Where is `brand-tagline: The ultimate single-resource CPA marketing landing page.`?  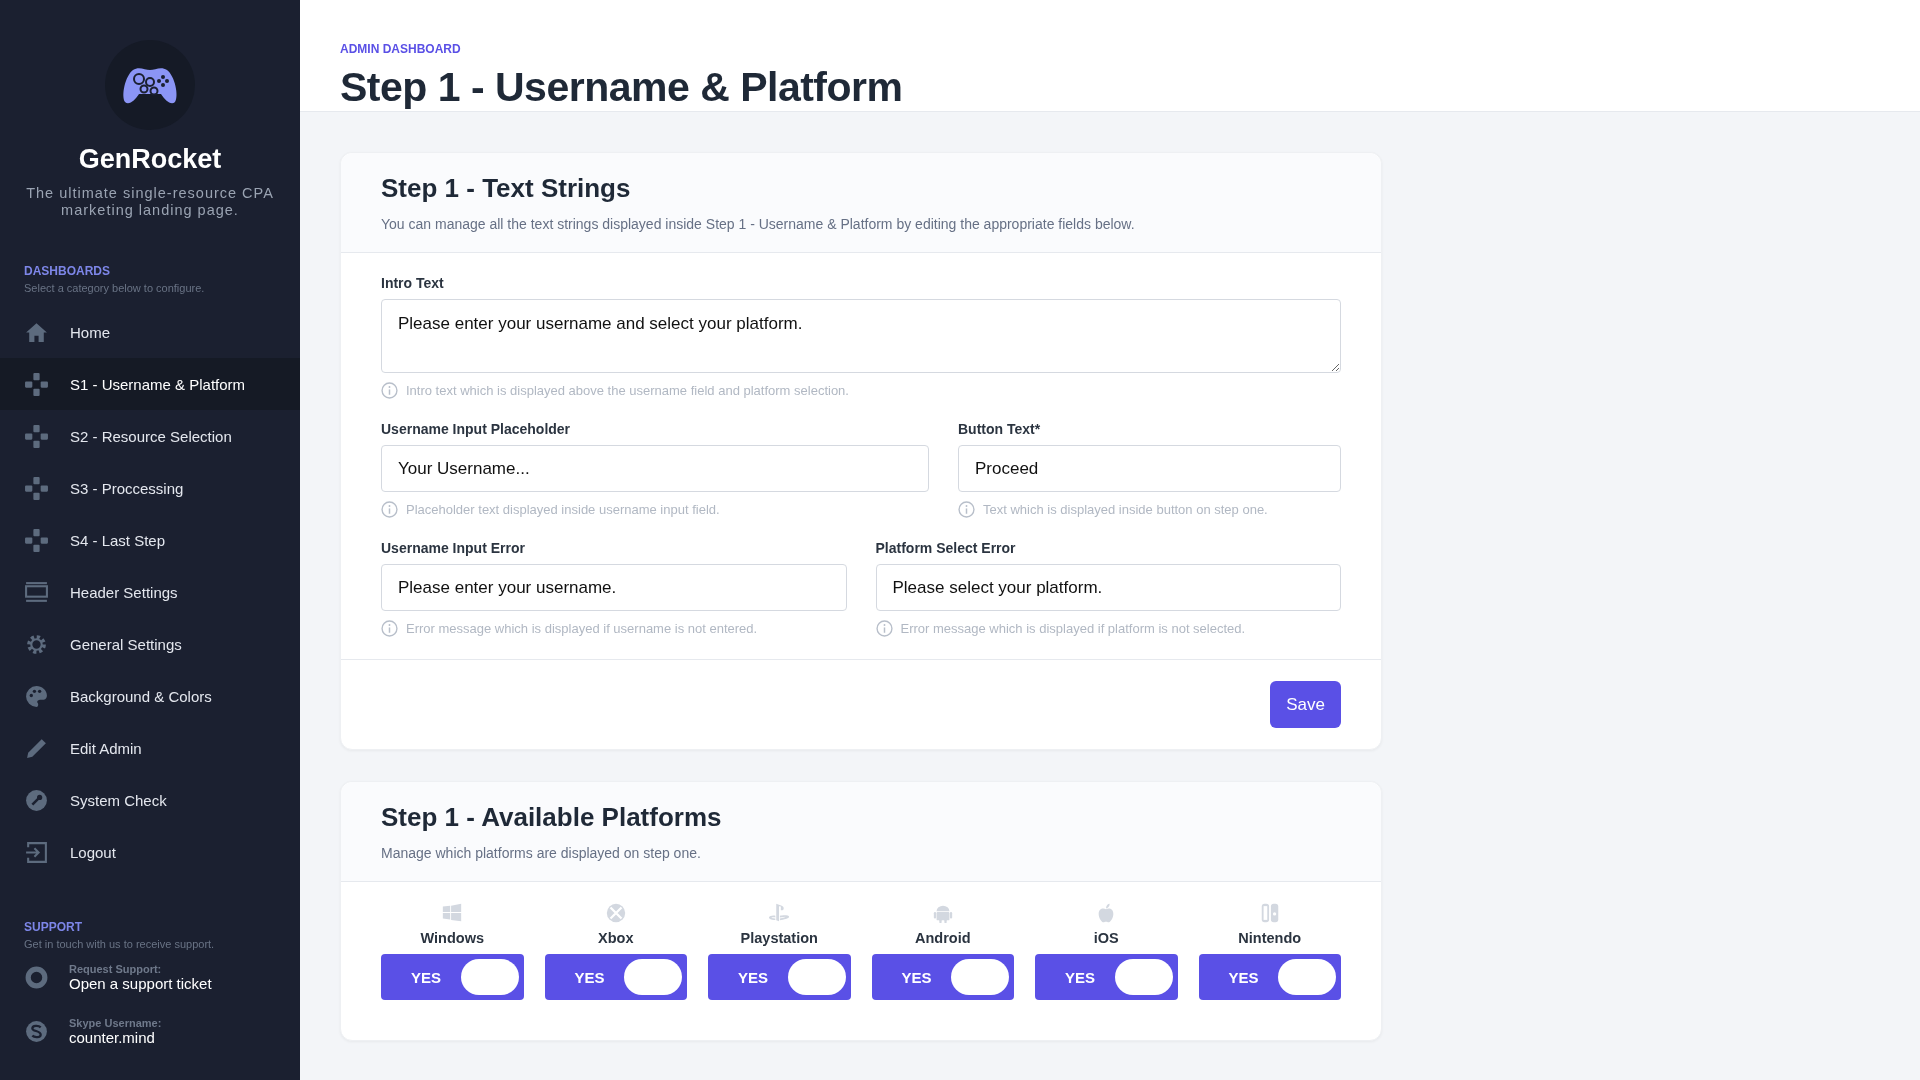
brand-tagline: The ultimate single-resource CPA marketing landing page. is located at coordinates (150, 202).